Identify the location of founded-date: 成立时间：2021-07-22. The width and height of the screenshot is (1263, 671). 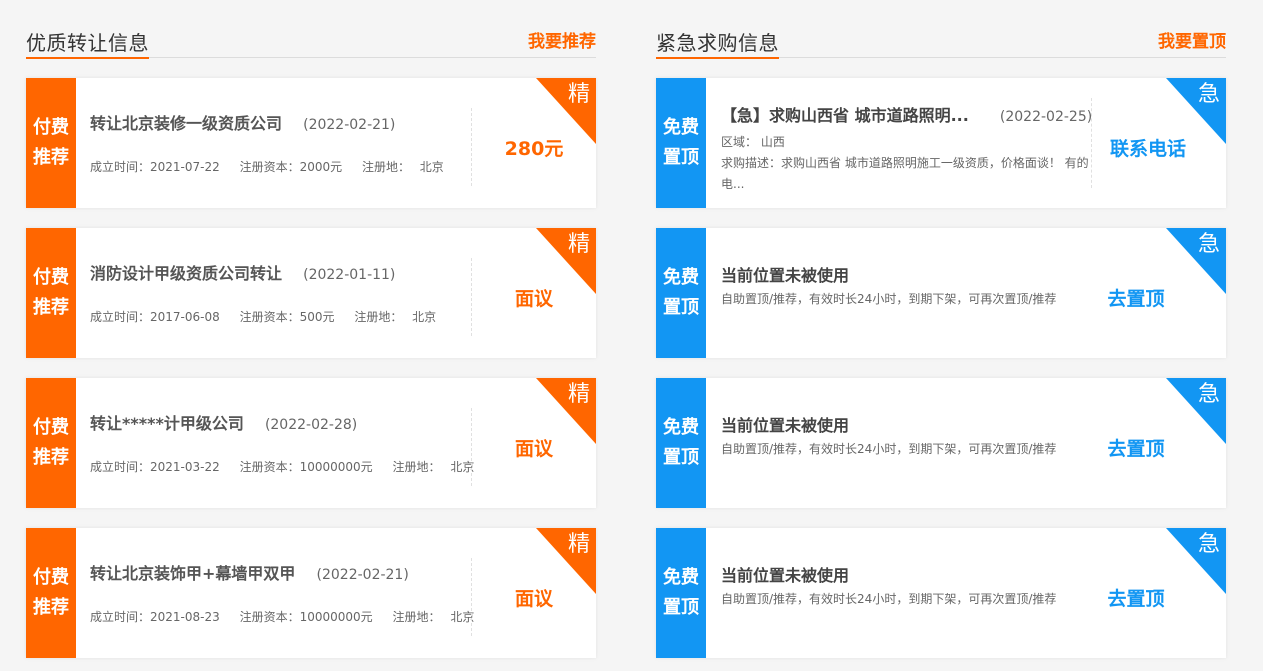
(155, 167).